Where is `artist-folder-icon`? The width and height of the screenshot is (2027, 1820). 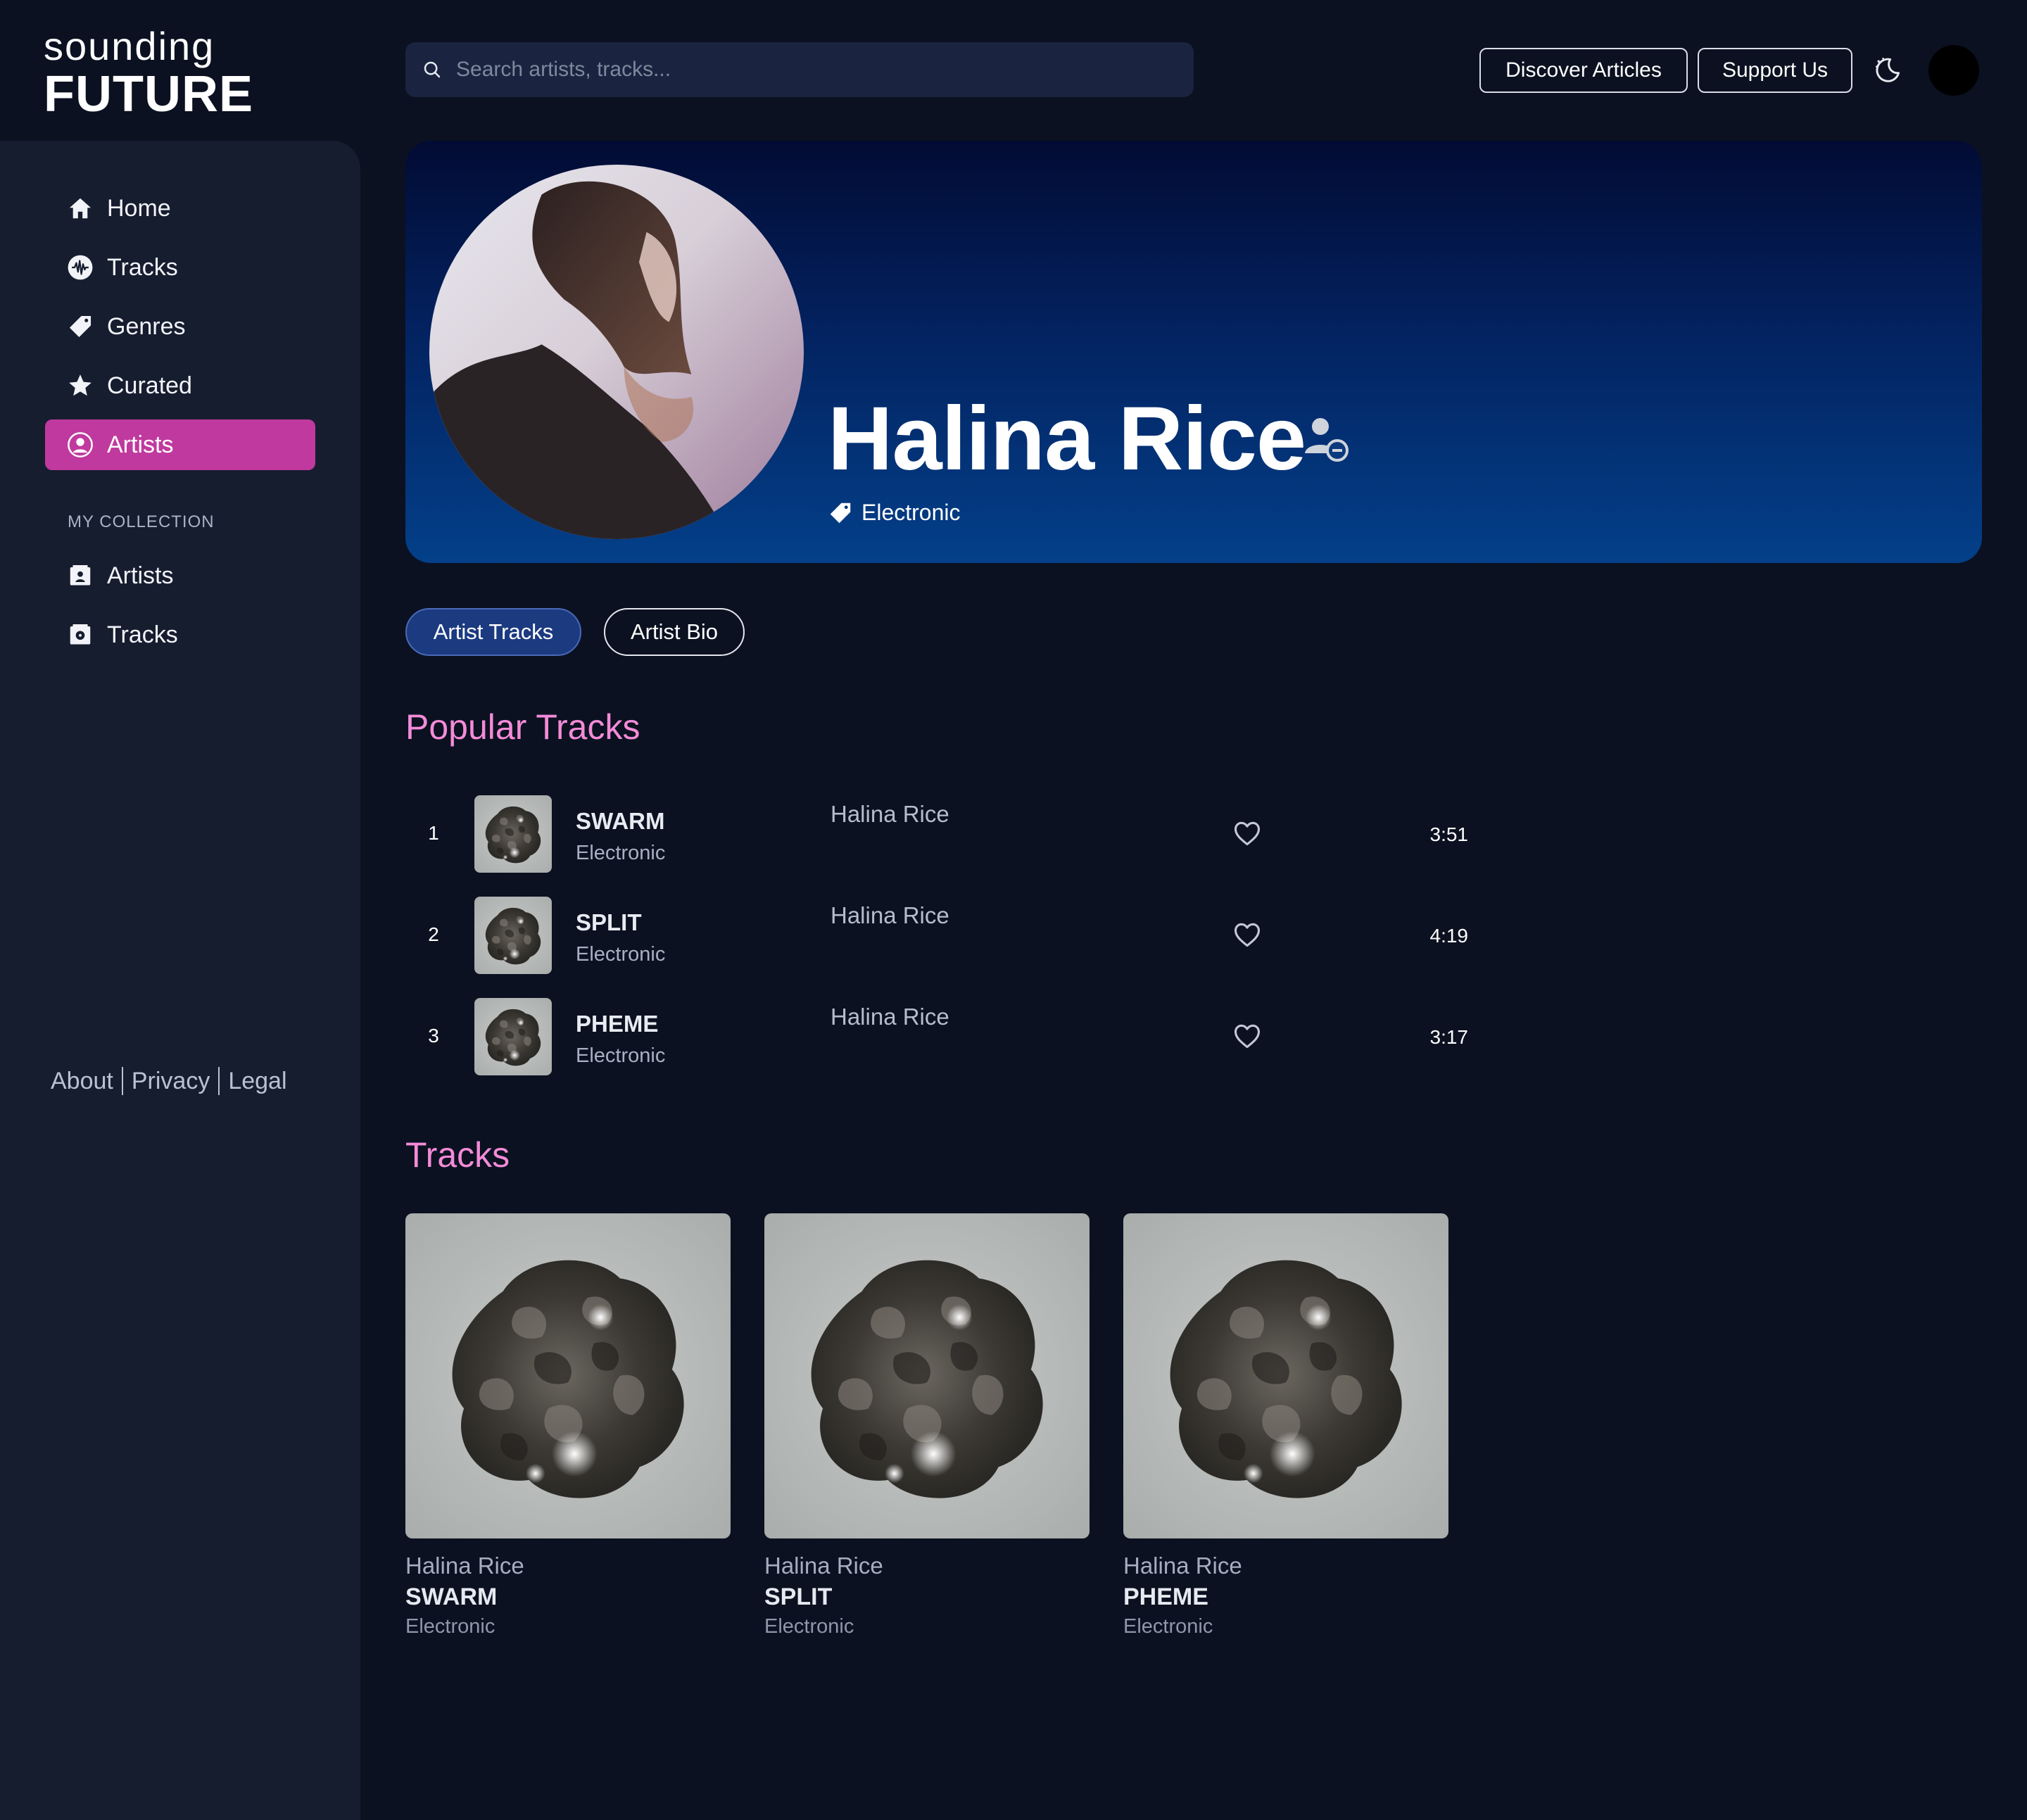
artist-folder-icon is located at coordinates (80, 576).